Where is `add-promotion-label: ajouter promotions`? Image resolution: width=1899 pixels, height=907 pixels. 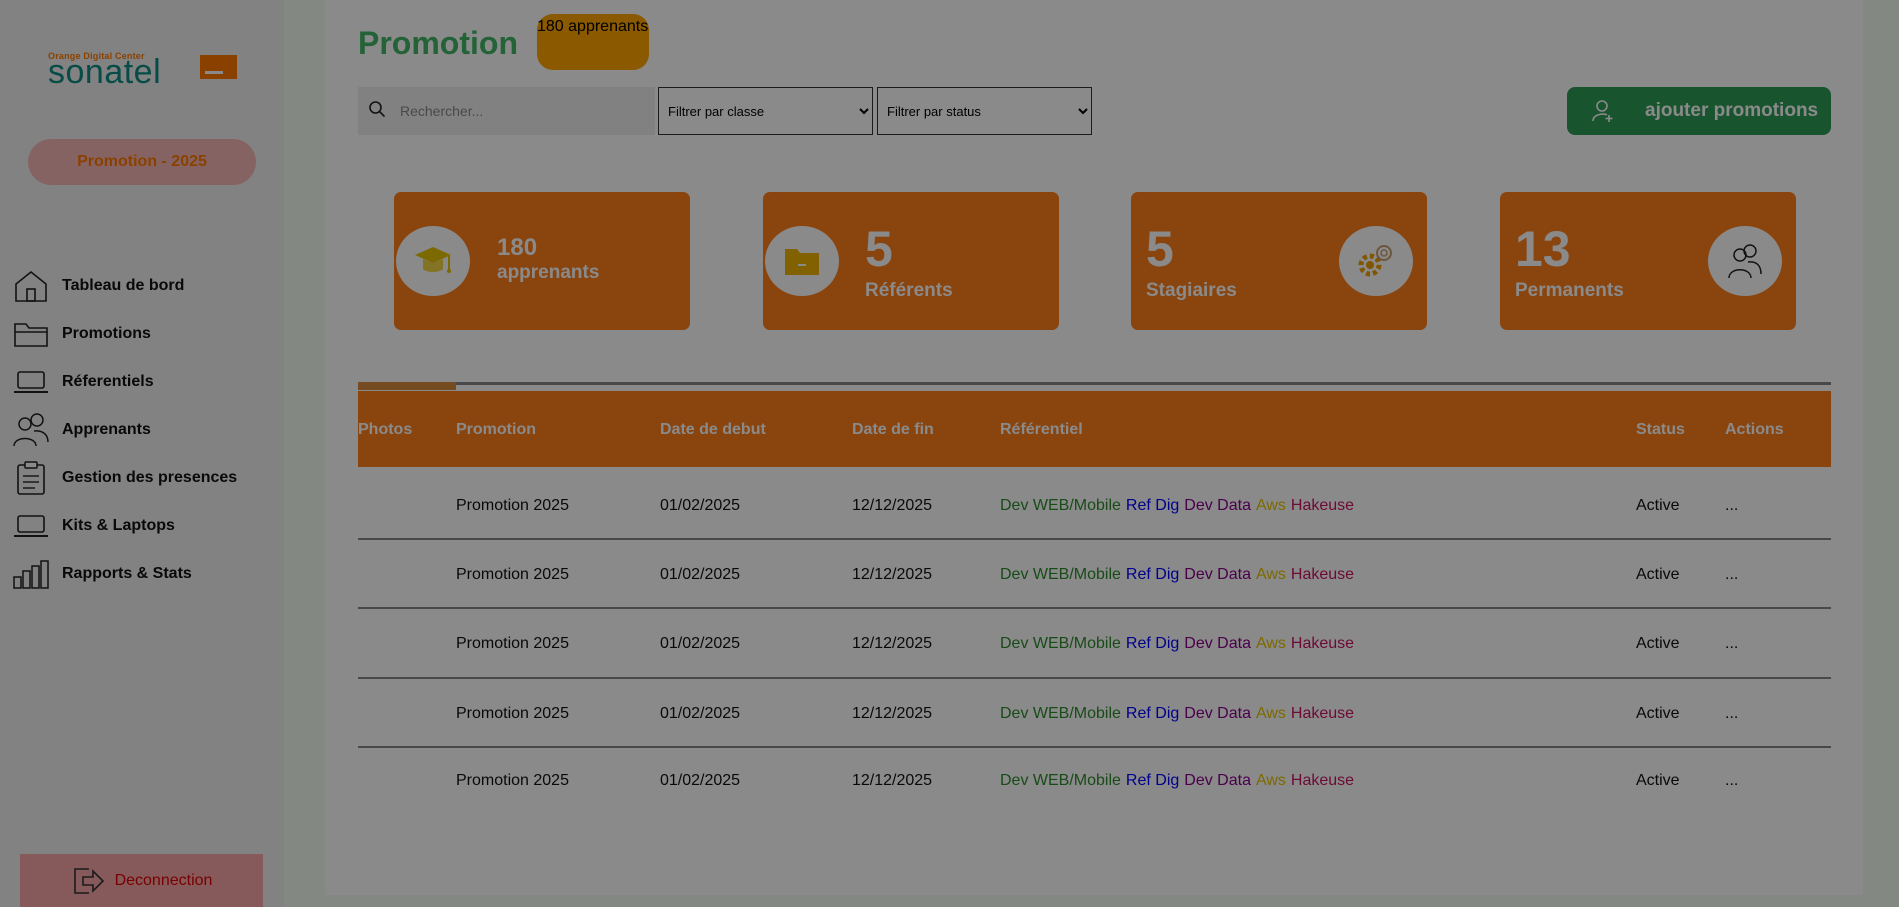 add-promotion-label: ajouter promotions is located at coordinates (1732, 110).